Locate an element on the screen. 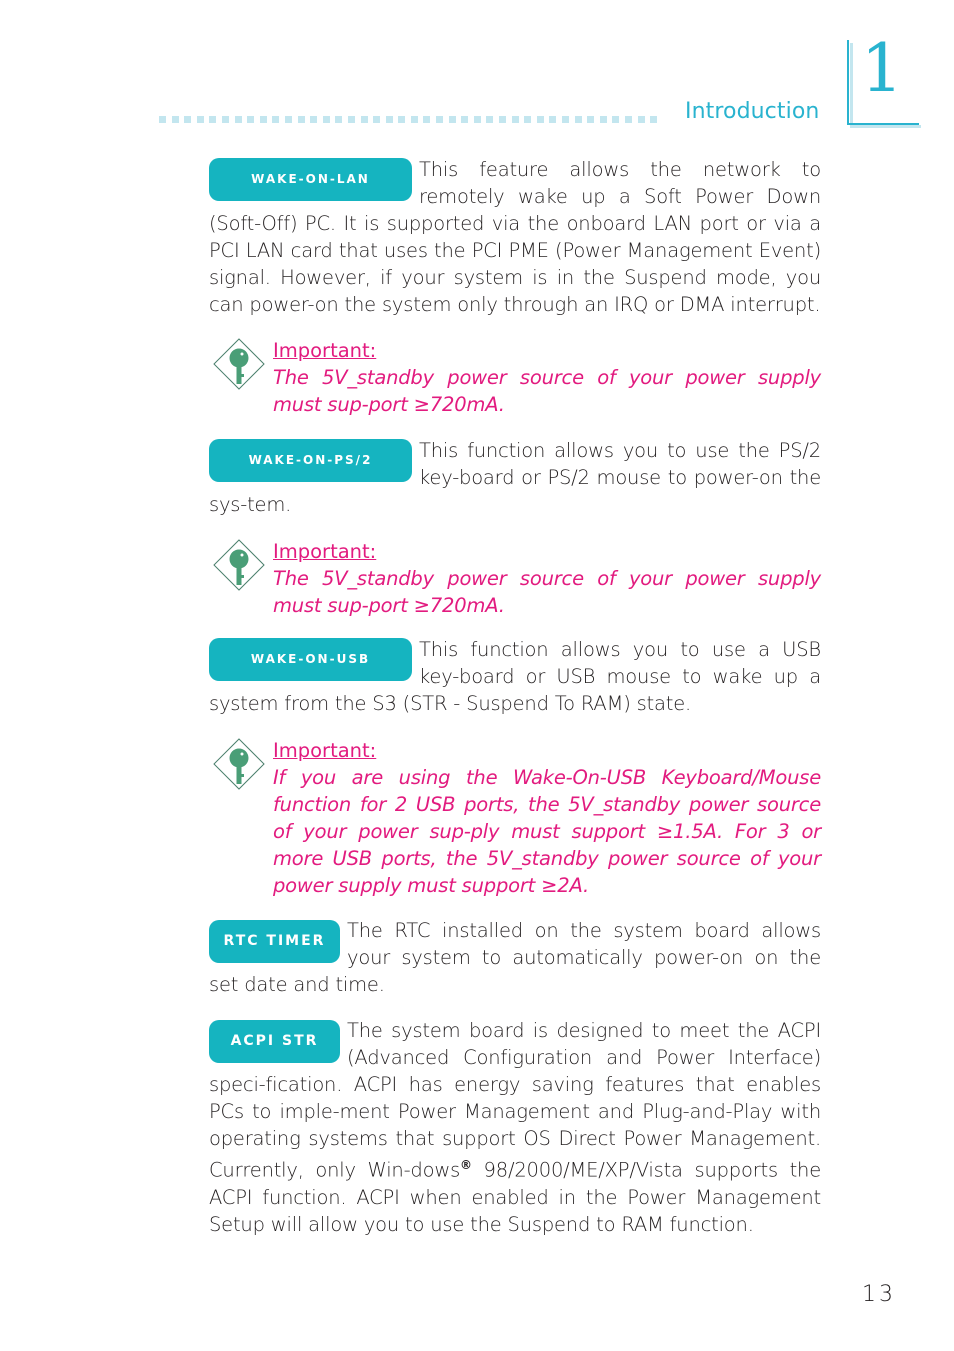 Image resolution: width=954 pixels, height=1351 pixels. header-dotted-rule is located at coordinates (408, 119).